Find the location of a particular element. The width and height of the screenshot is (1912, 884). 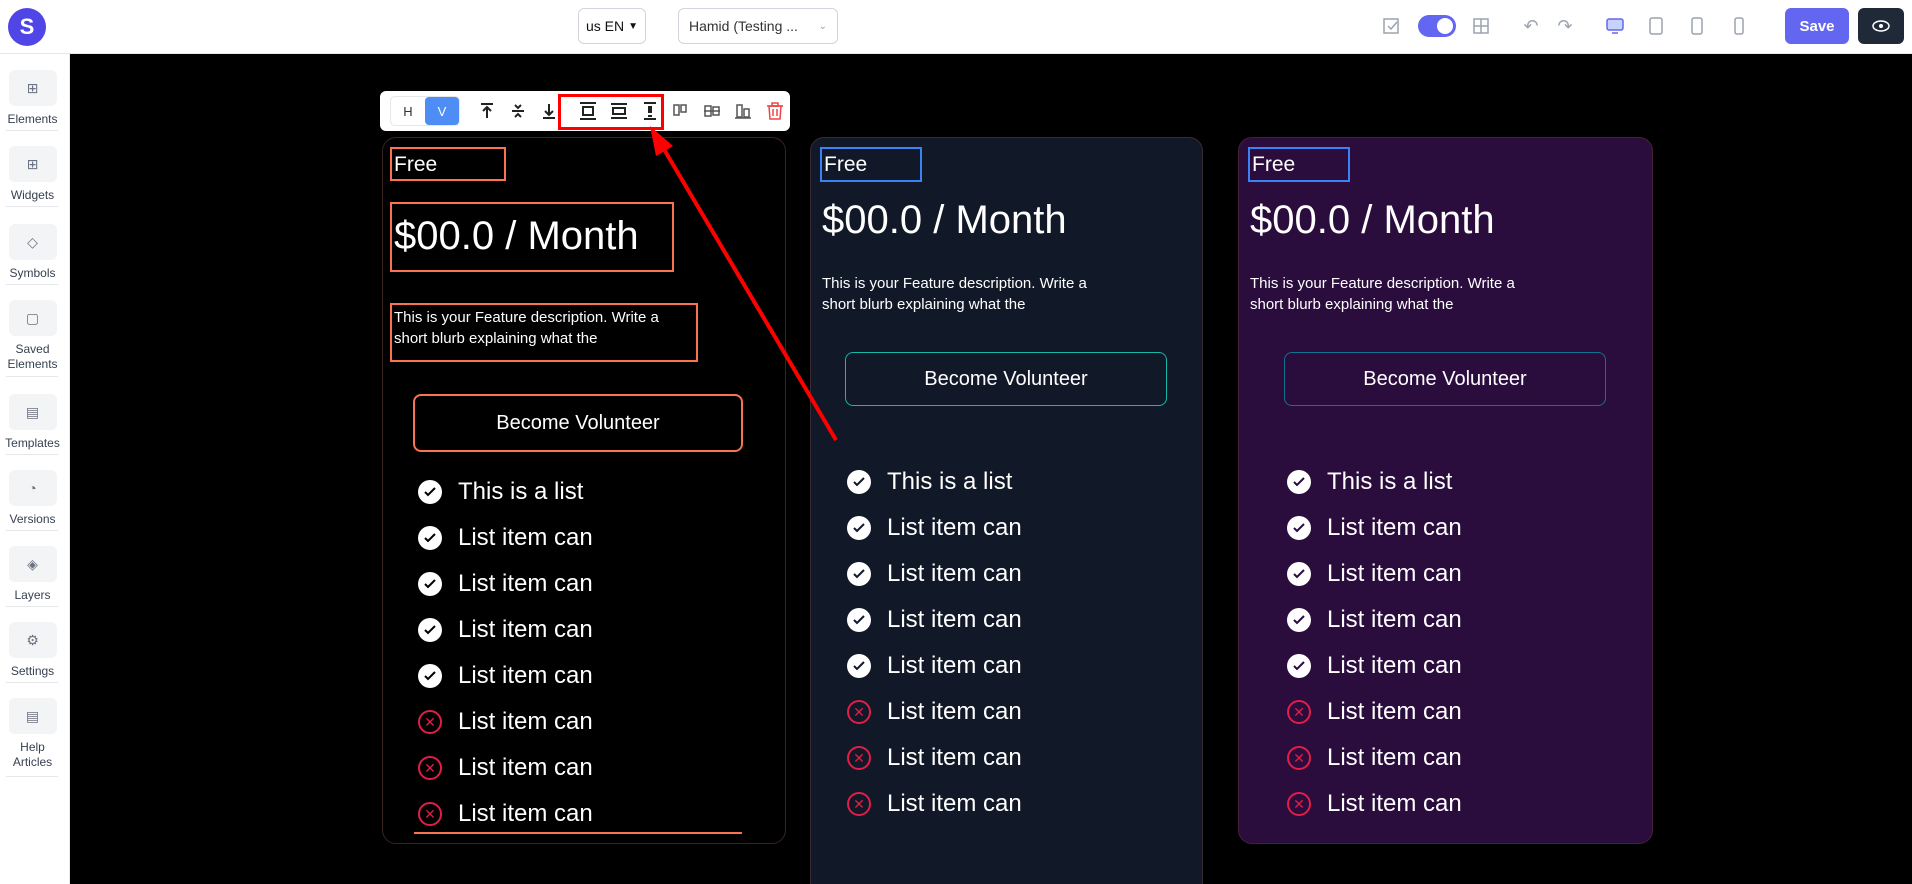

app-logo: S is located at coordinates (27, 27).